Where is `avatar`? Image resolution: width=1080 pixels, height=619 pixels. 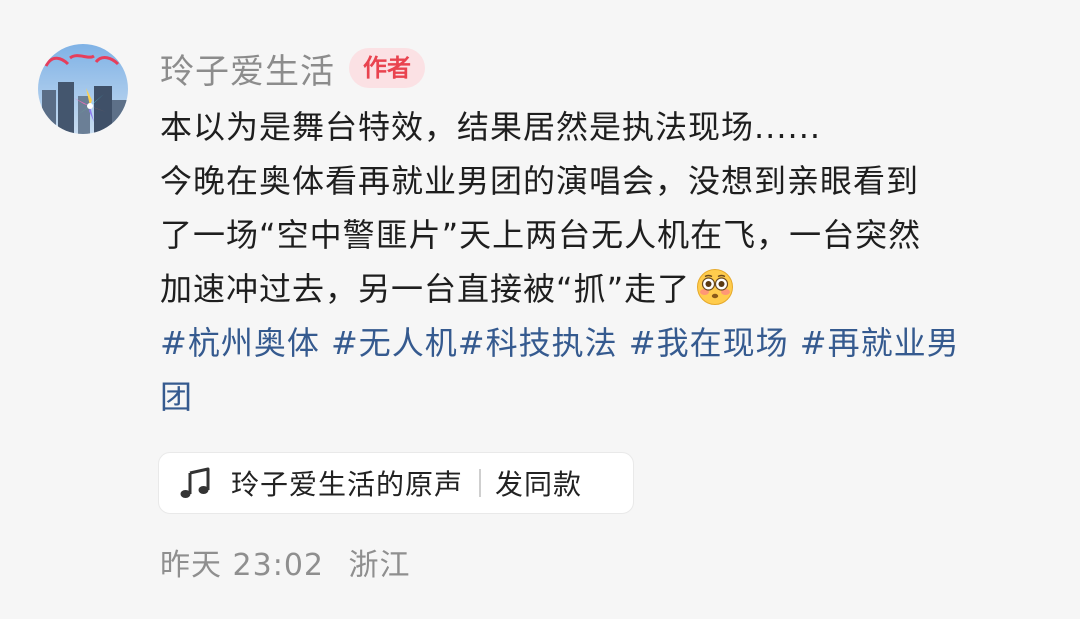
avatar is located at coordinates (83, 89).